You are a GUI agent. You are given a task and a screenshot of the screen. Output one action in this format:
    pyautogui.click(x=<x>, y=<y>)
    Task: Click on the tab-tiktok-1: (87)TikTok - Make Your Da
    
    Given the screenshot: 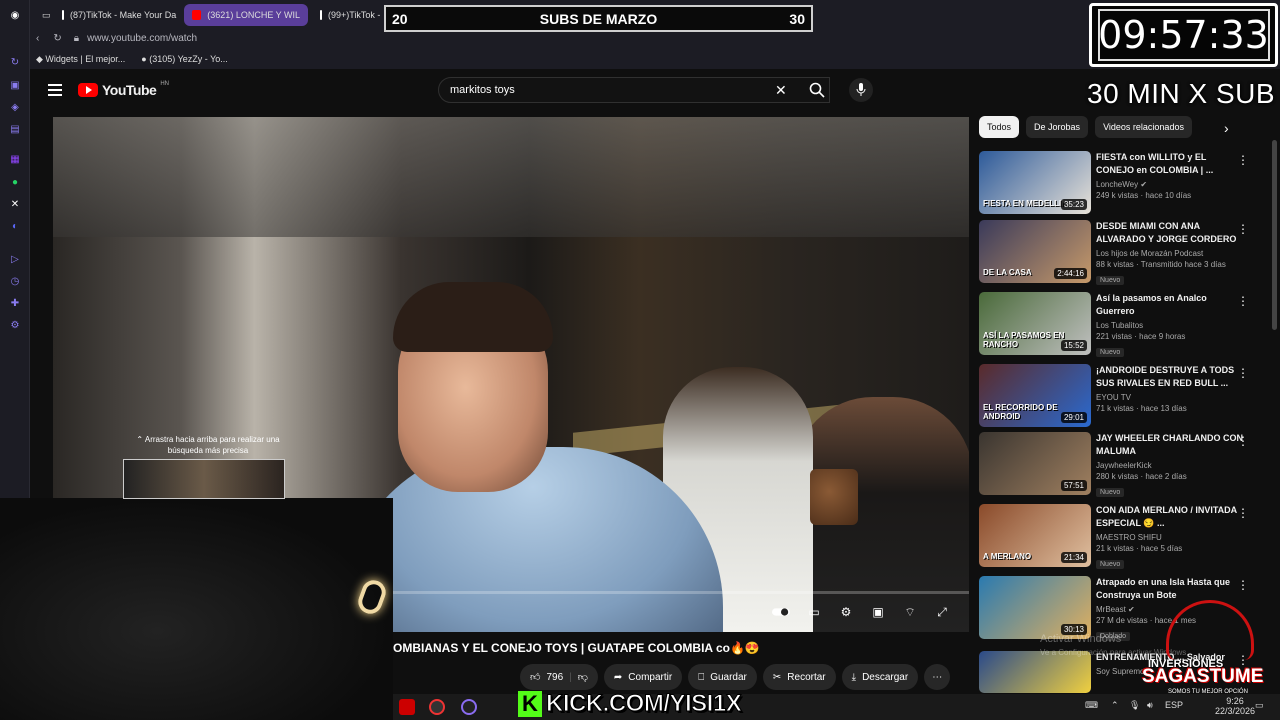 What is the action you would take?
    pyautogui.click(x=119, y=15)
    